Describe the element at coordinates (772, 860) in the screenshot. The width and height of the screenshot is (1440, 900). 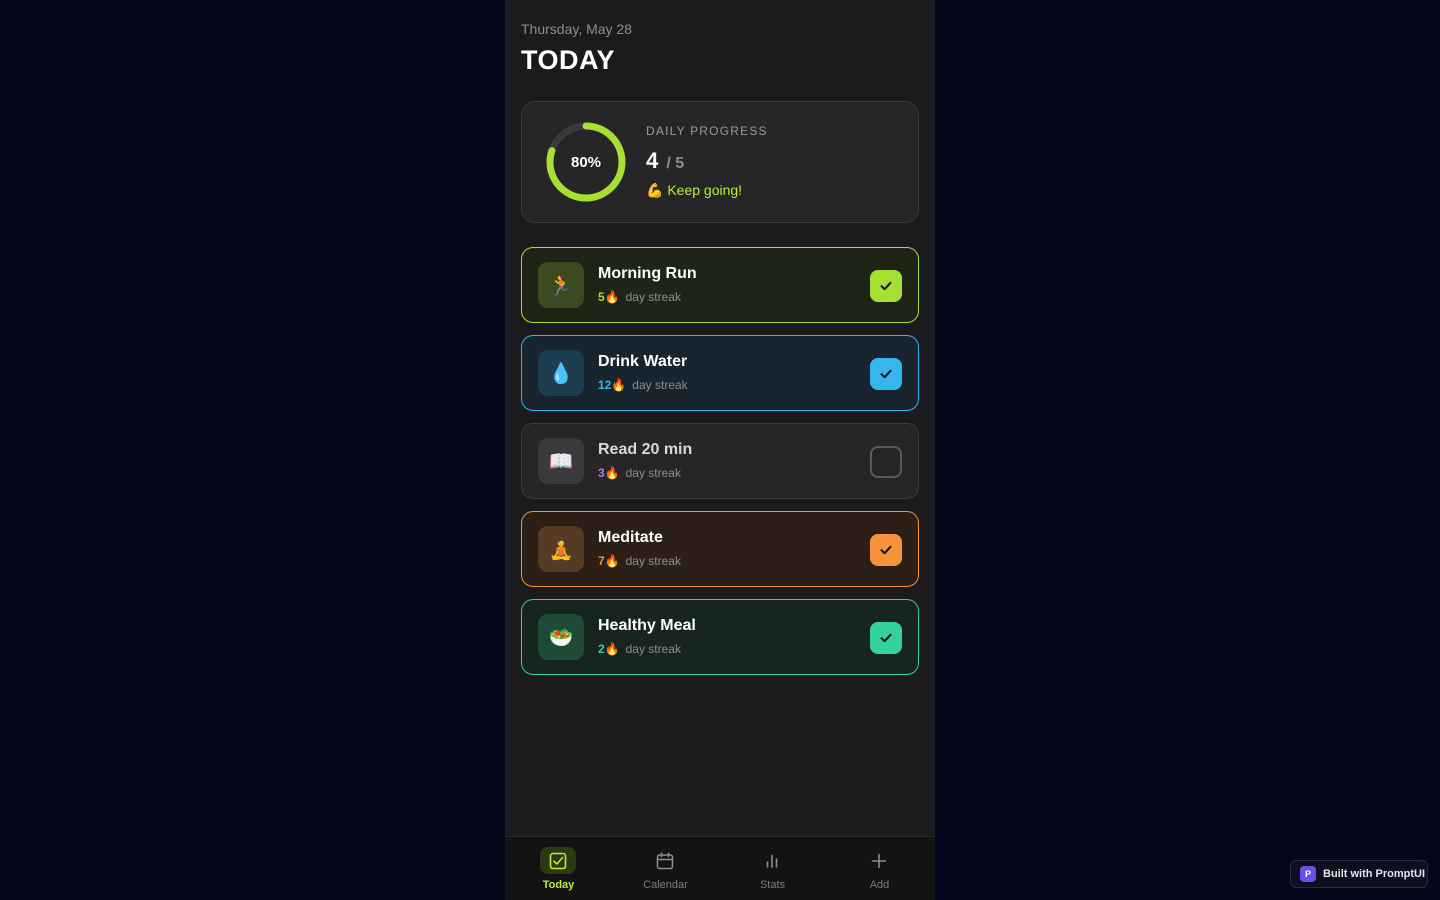
I see `bar-chart-icon` at that location.